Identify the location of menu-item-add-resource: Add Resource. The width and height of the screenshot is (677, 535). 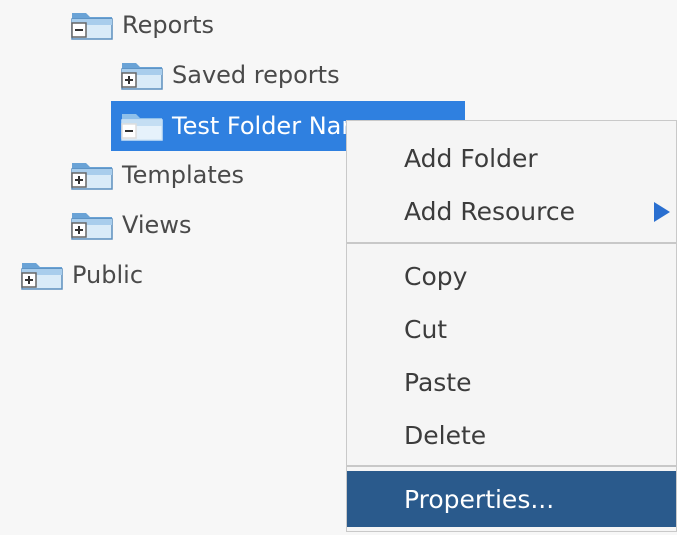
(511, 211).